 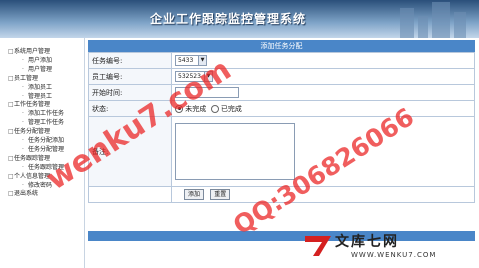 What do you see at coordinates (220, 194) in the screenshot?
I see `reset-button: 重置` at bounding box center [220, 194].